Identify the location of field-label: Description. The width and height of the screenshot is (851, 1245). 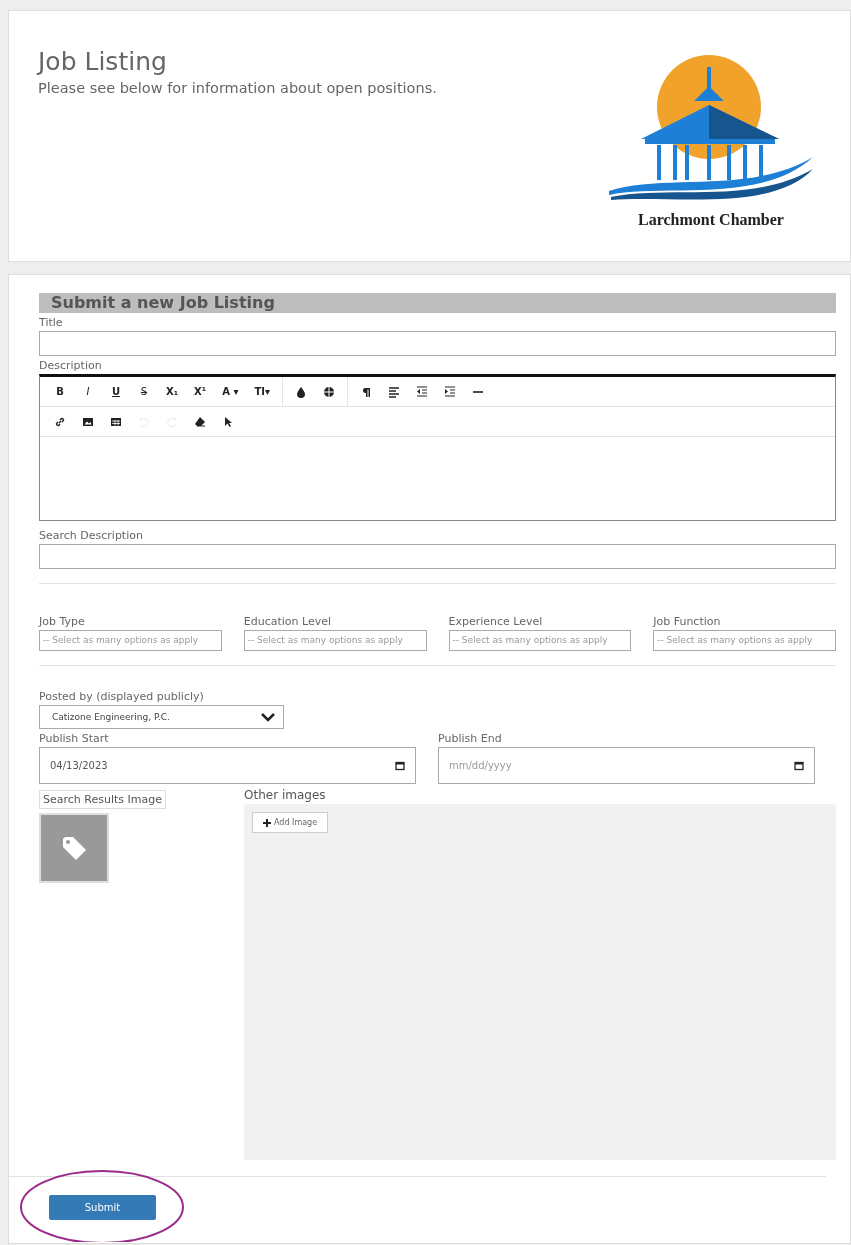
(71, 365).